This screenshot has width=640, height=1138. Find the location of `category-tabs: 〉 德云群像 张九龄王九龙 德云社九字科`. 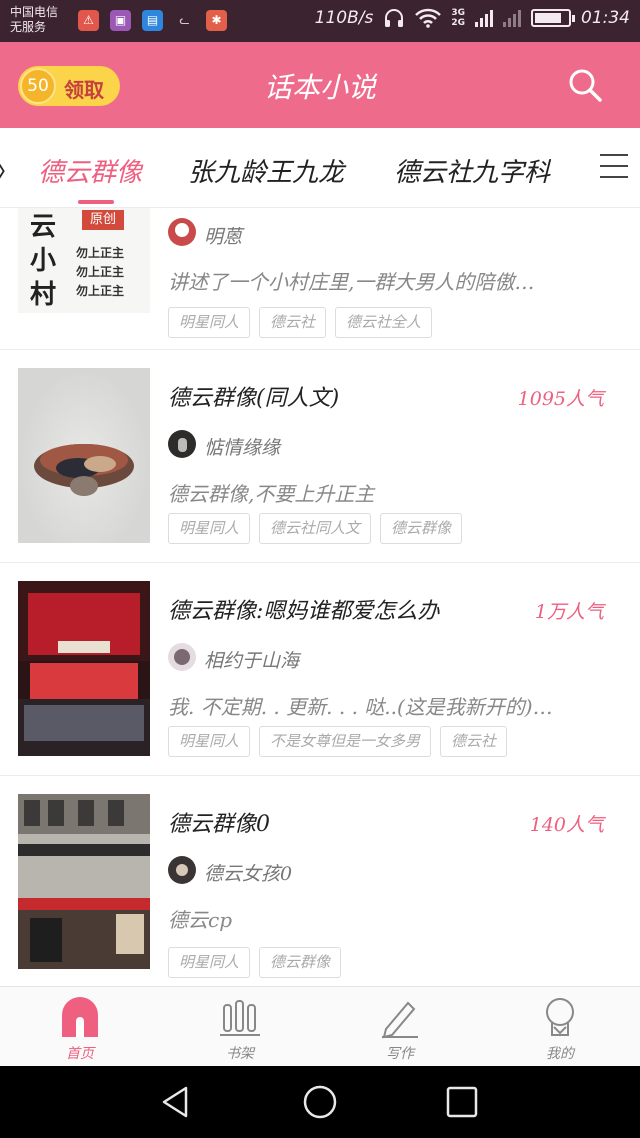

category-tabs: 〉 德云群像 张九龄王九龙 德云社九字科 is located at coordinates (320, 168).